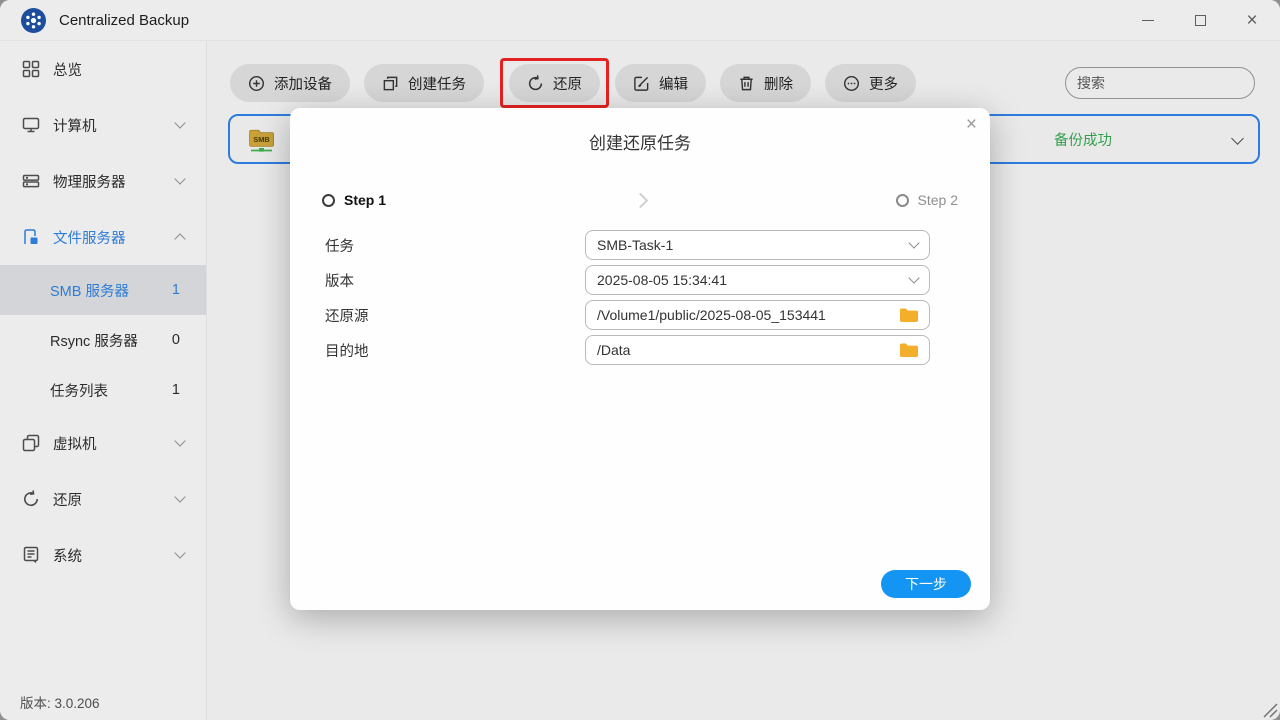 The height and width of the screenshot is (720, 1280). I want to click on copy-icon, so click(390, 83).